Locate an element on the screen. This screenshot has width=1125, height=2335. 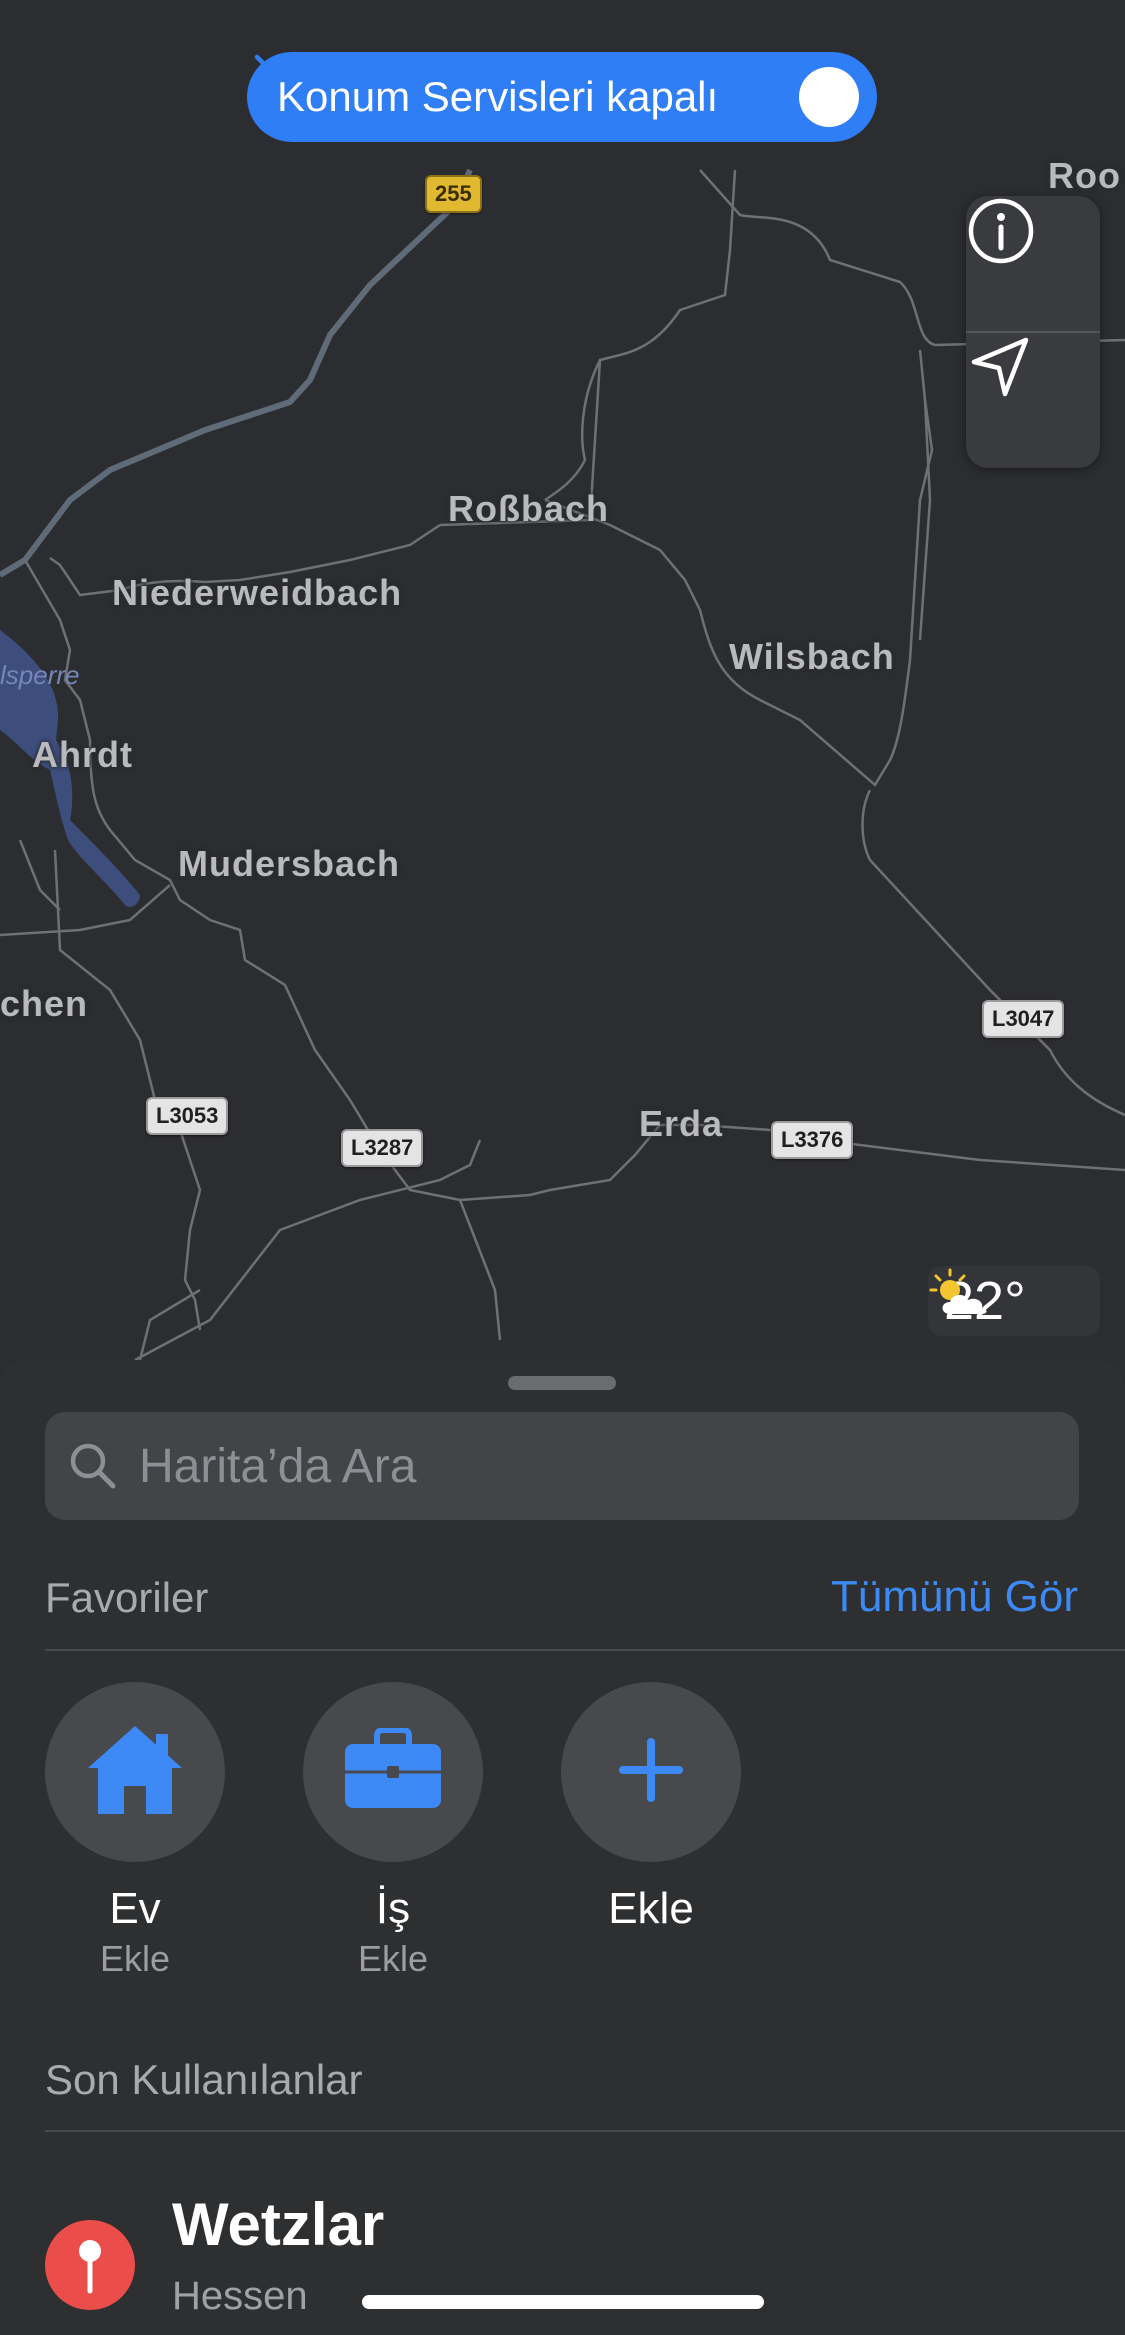
map-label-ahrdt: Ahrdt is located at coordinates (82, 755).